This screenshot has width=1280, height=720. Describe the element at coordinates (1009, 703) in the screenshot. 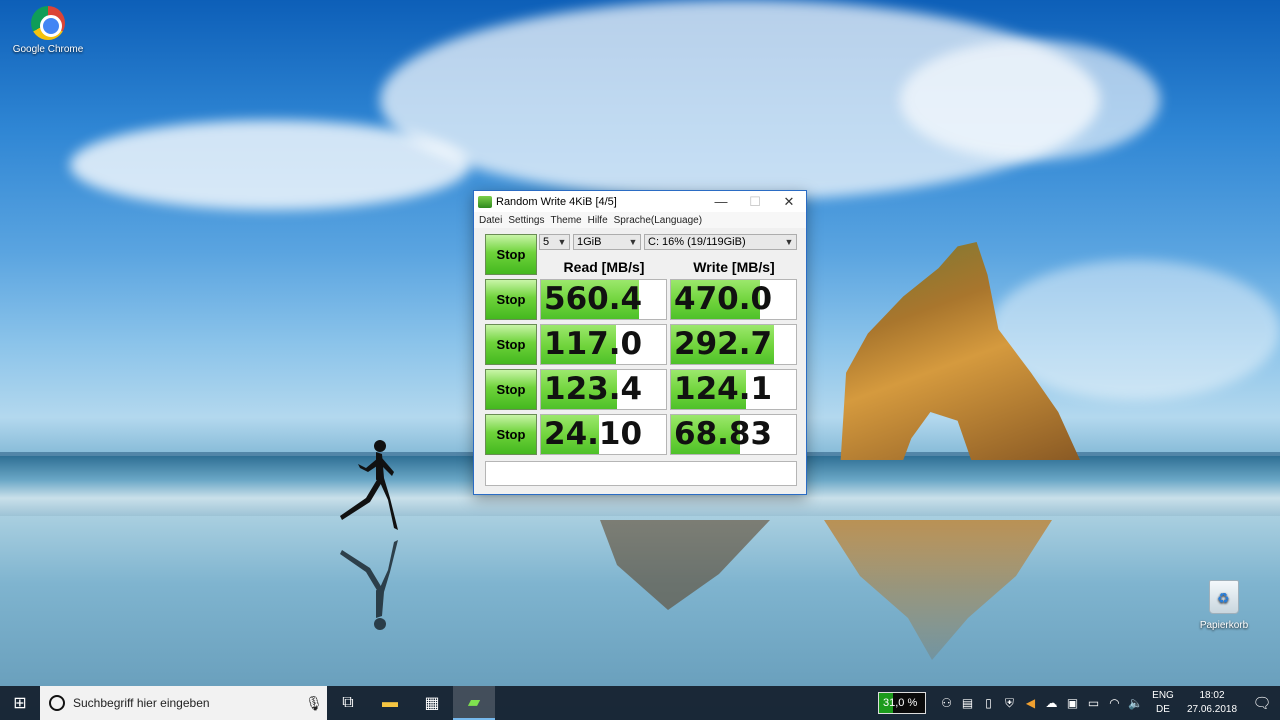

I see `defender-shield-icon: ⛨` at that location.